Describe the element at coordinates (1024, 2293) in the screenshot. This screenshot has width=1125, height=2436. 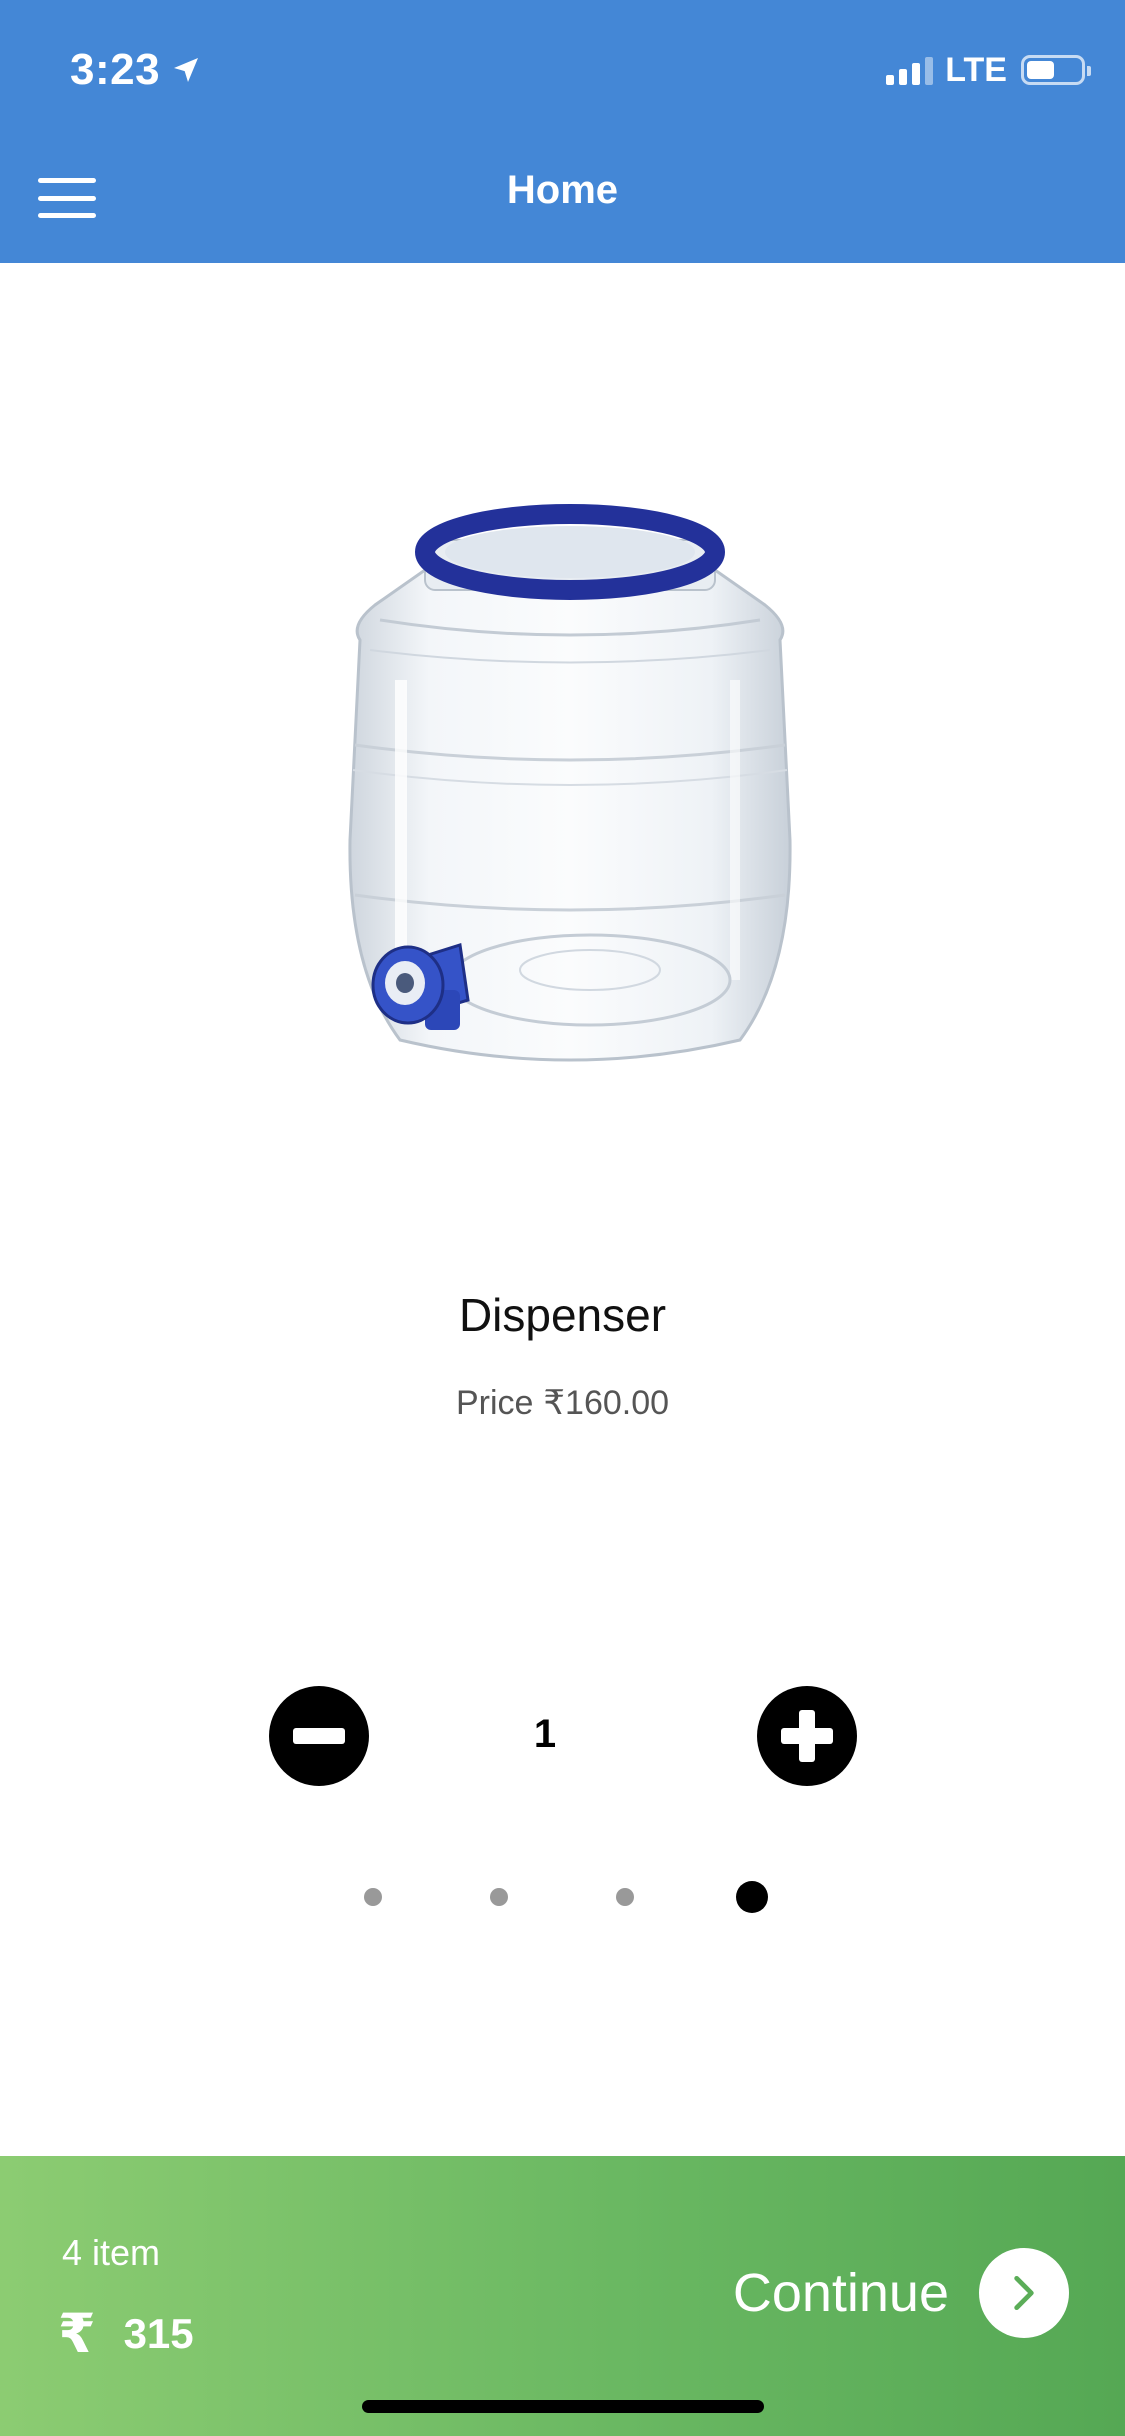
I see `chevron-right-icon` at that location.